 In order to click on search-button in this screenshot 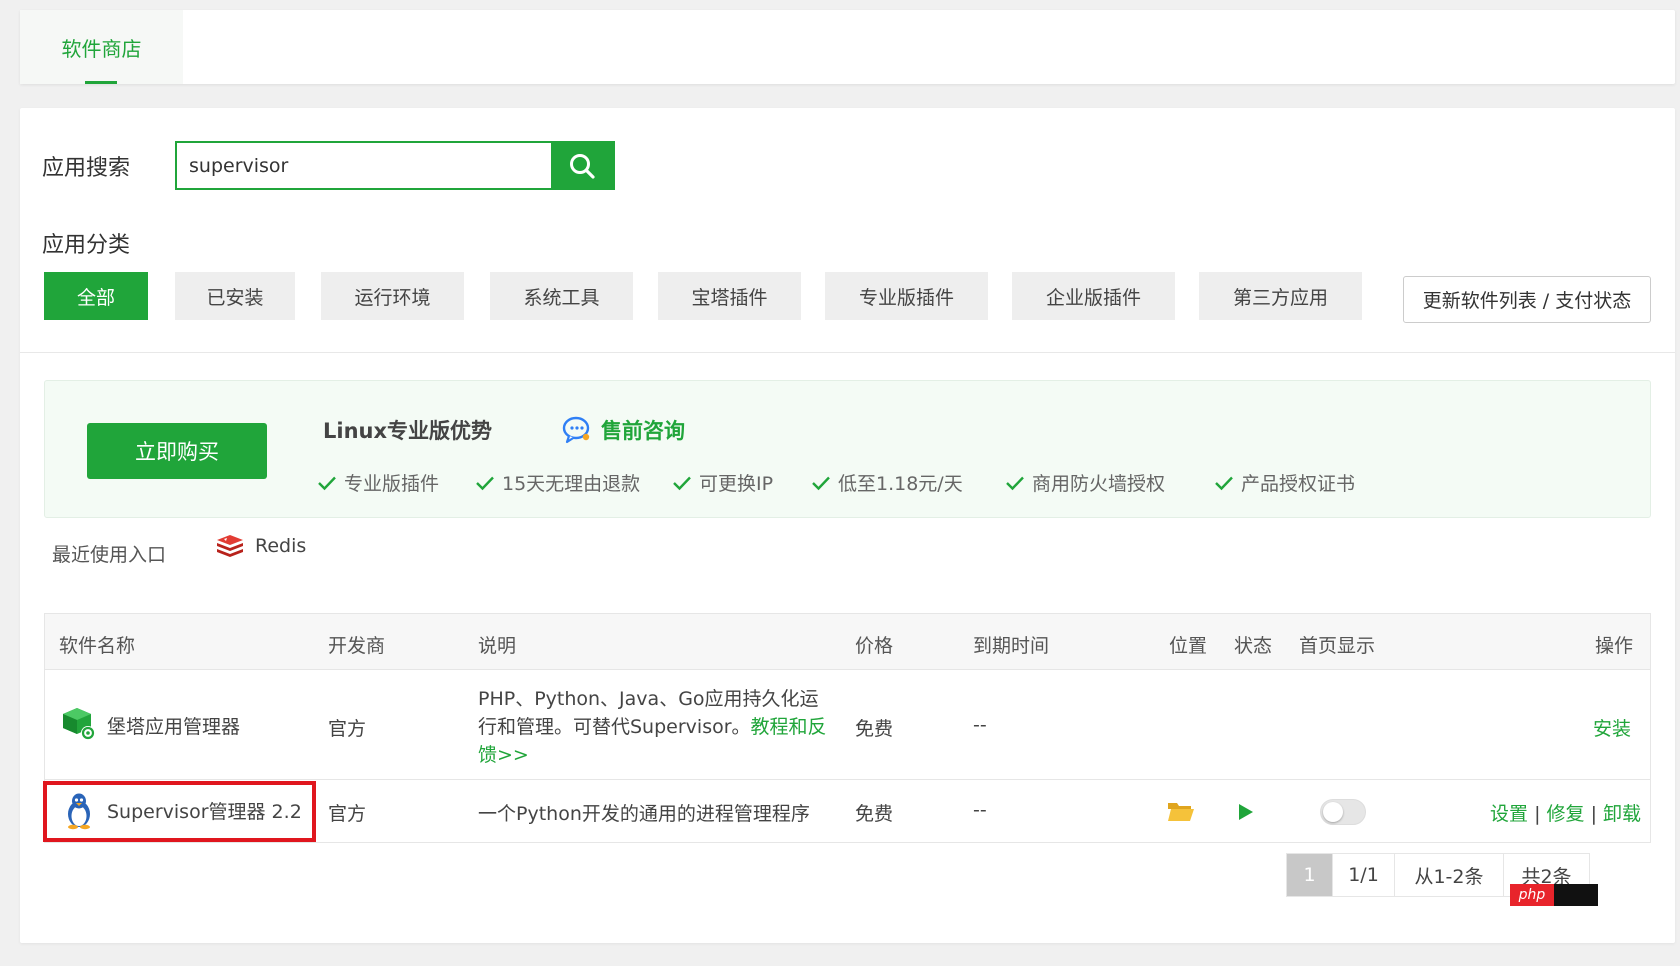, I will do `click(582, 165)`.